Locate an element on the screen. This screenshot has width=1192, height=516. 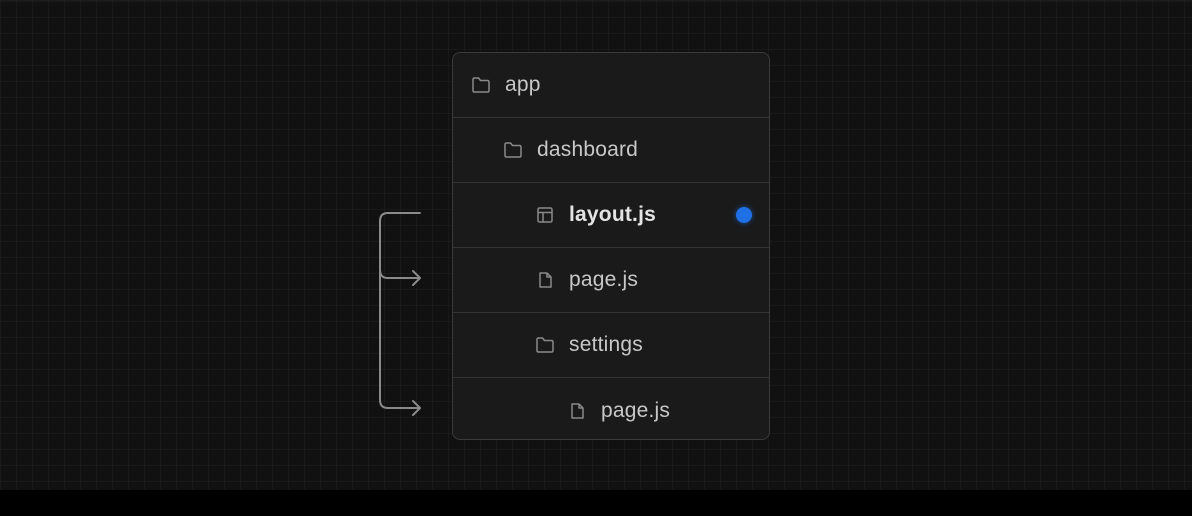
tree-row-settings: settings is located at coordinates (611, 345).